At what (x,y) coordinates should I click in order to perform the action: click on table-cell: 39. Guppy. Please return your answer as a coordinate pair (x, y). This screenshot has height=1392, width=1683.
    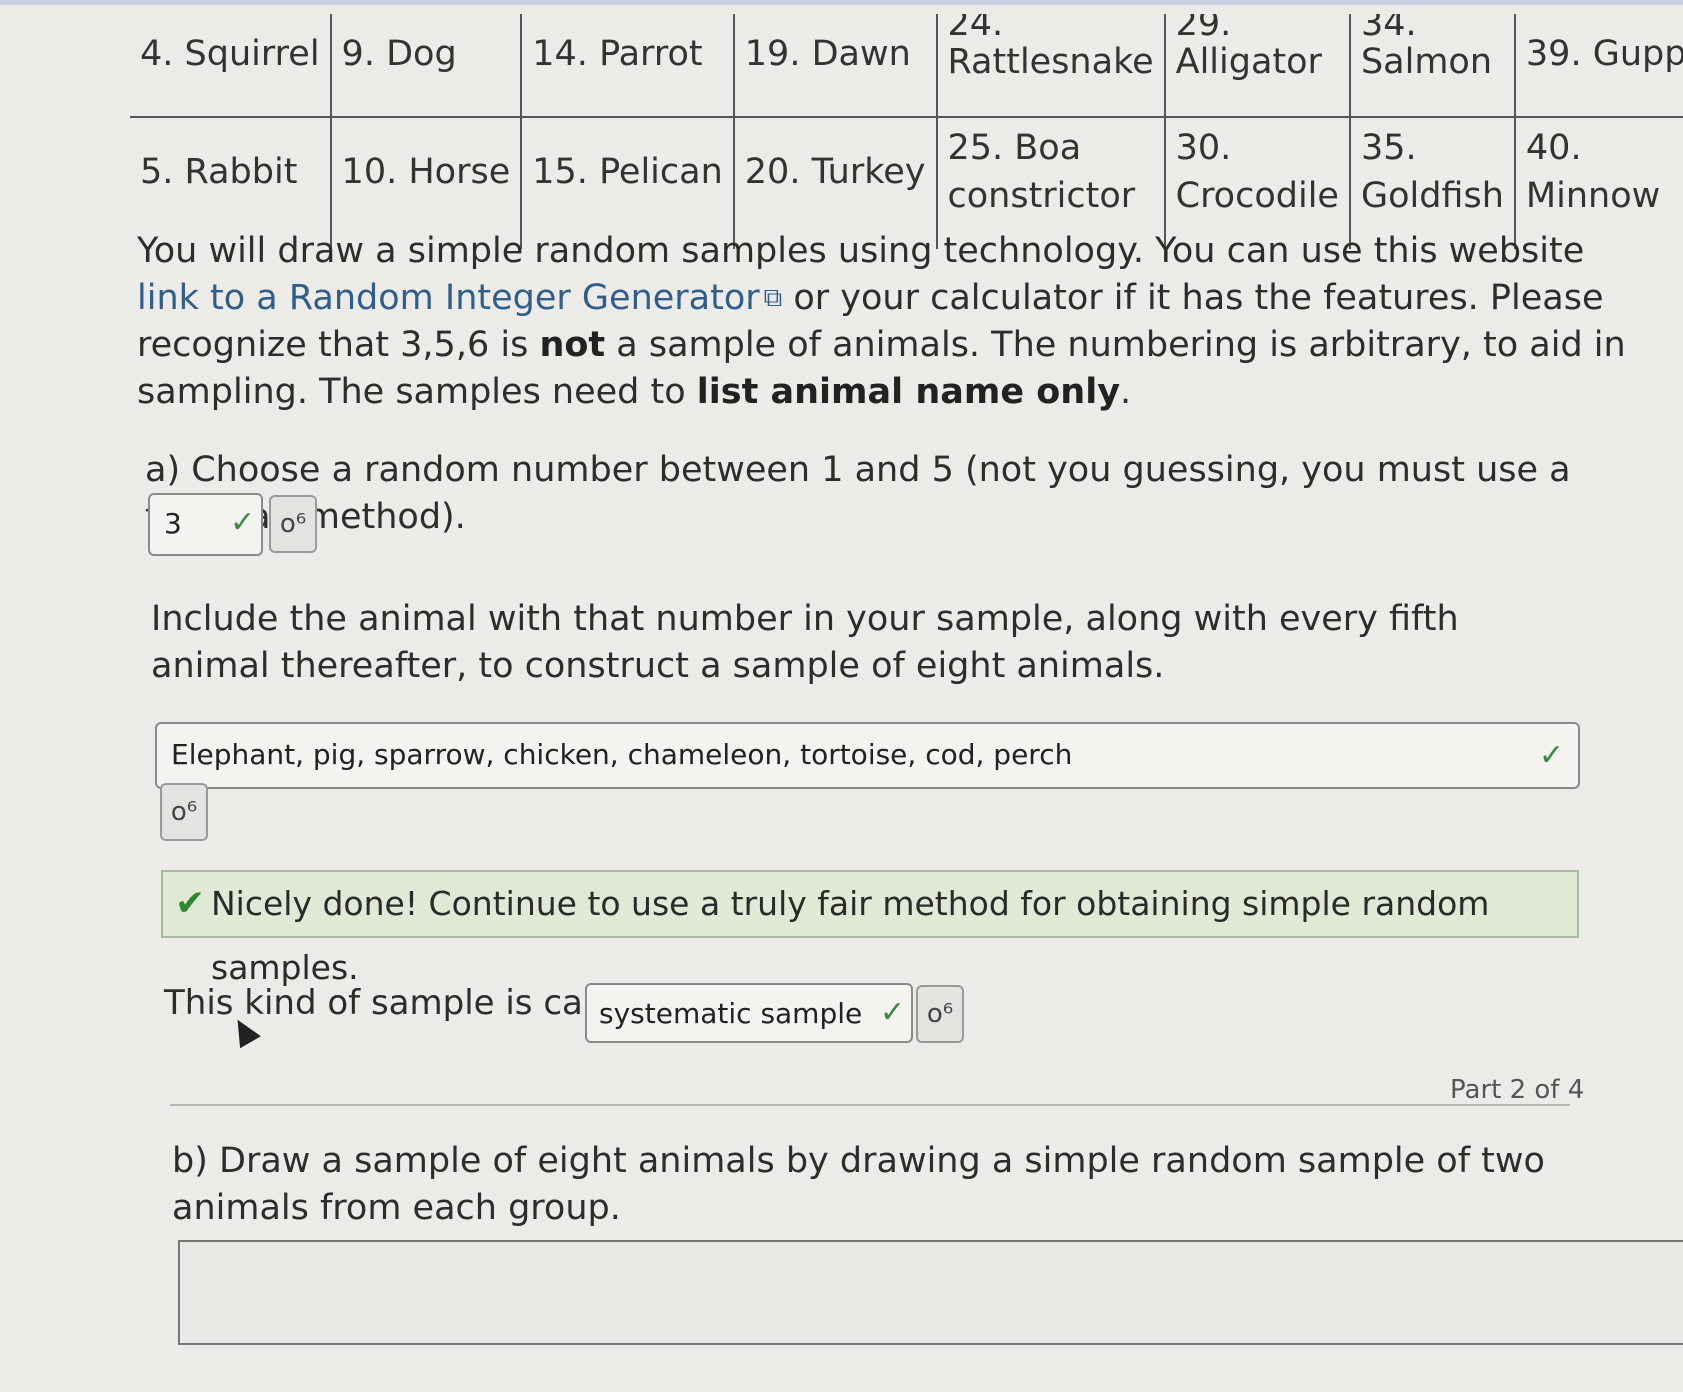
    Looking at the image, I should click on (1598, 66).